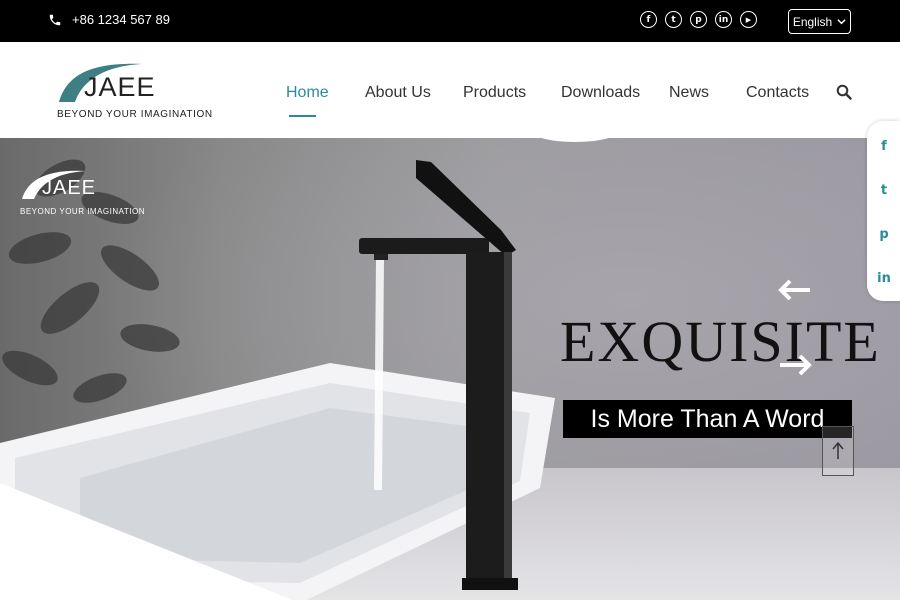  I want to click on side-pinterest-glyph: p, so click(884, 234).